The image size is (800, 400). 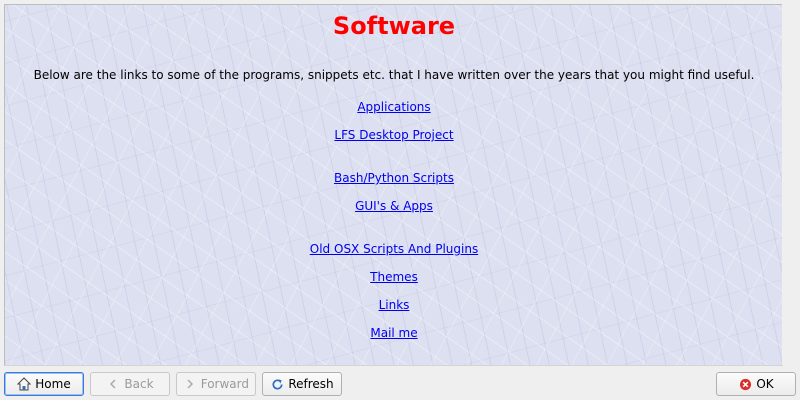 I want to click on vertical-scrollbar, so click(x=789, y=184).